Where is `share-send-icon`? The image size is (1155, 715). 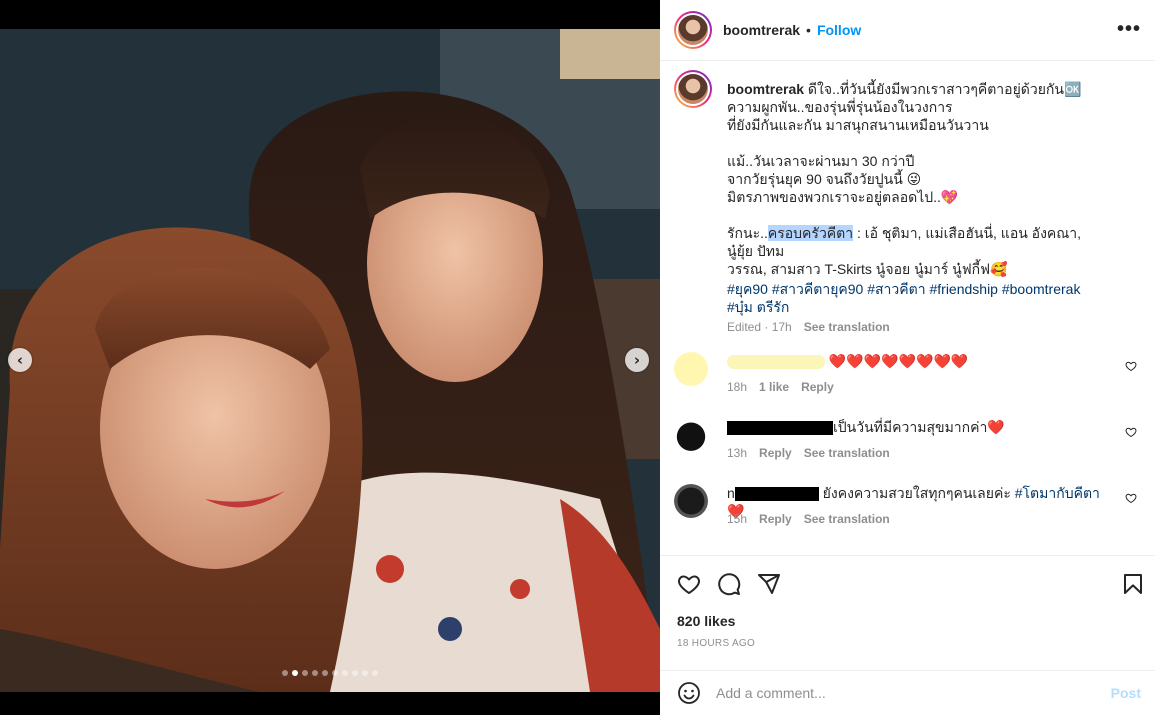
share-send-icon is located at coordinates (769, 584).